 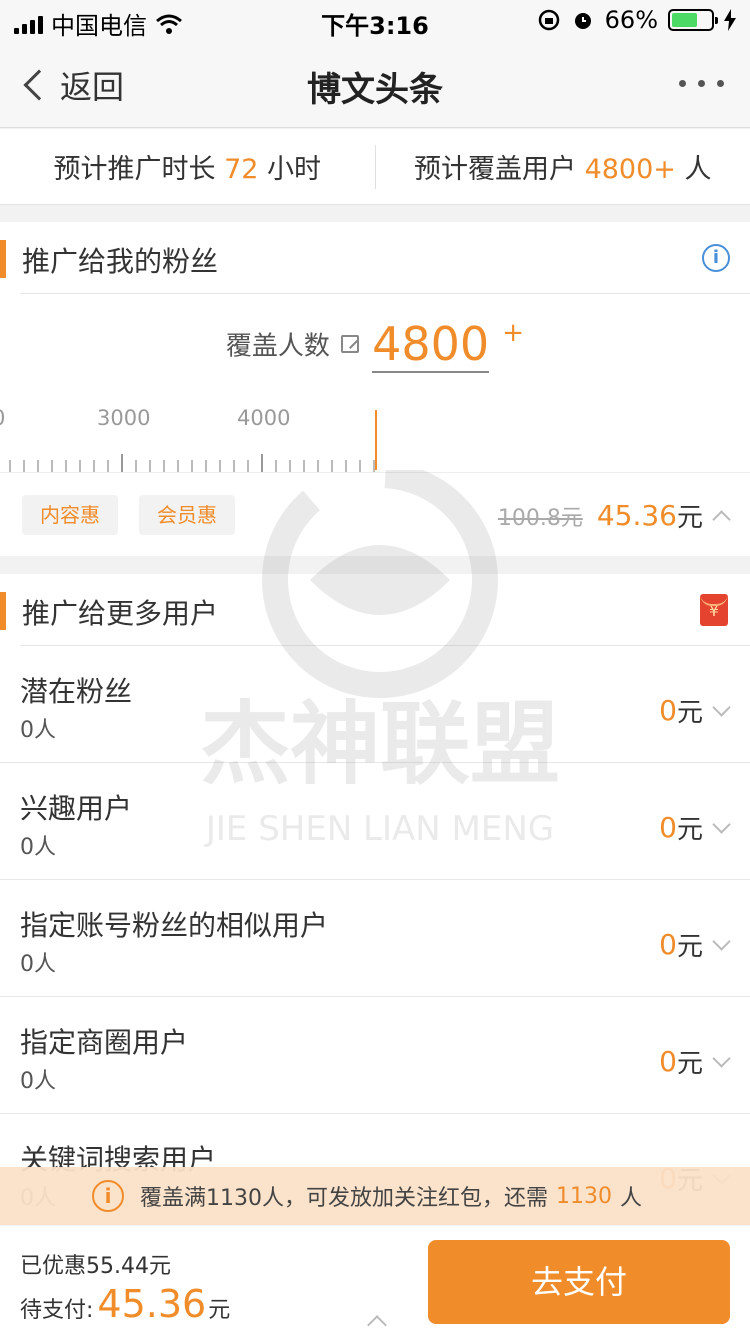 What do you see at coordinates (187, 515) in the screenshot?
I see `tag-member-discount: 会员惠` at bounding box center [187, 515].